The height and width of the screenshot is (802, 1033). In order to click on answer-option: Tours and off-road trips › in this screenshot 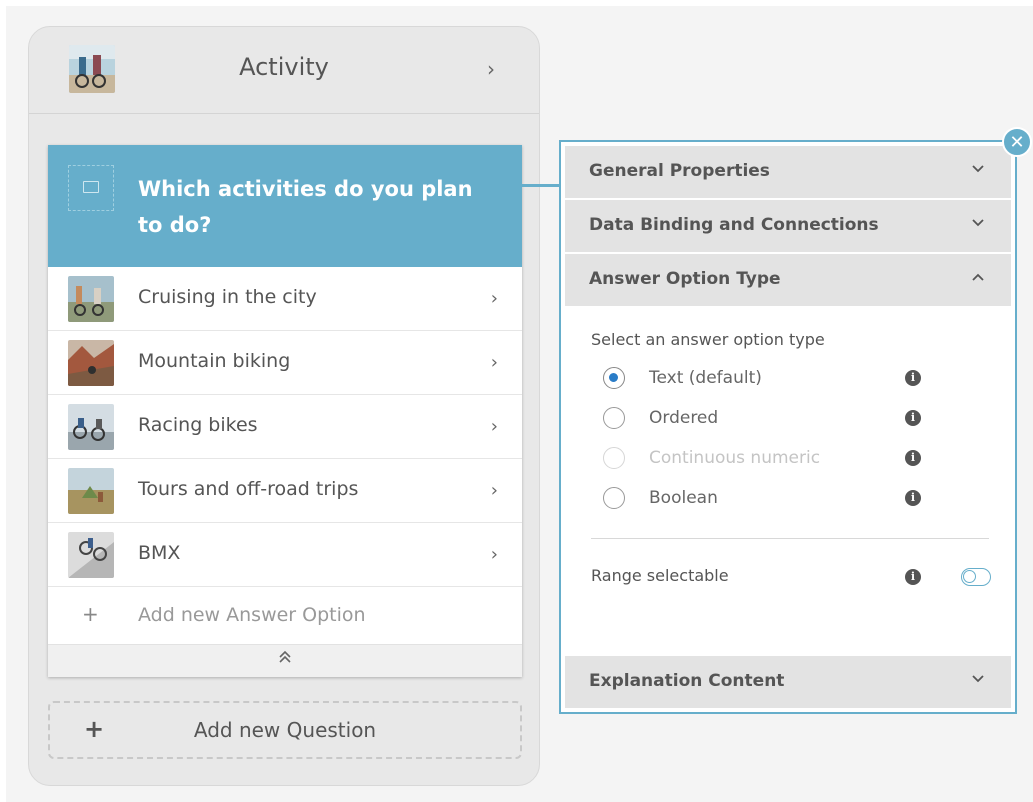, I will do `click(285, 491)`.